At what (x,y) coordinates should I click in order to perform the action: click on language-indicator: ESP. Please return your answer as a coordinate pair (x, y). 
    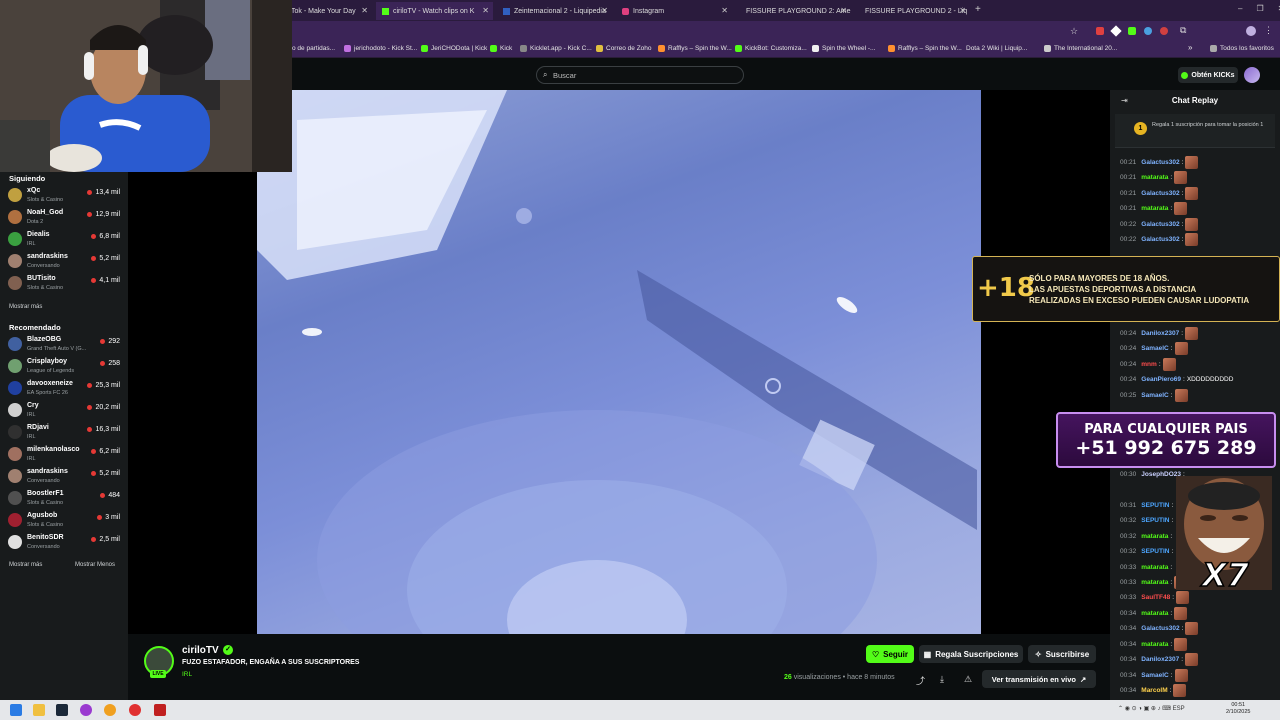
    Looking at the image, I should click on (1179, 709).